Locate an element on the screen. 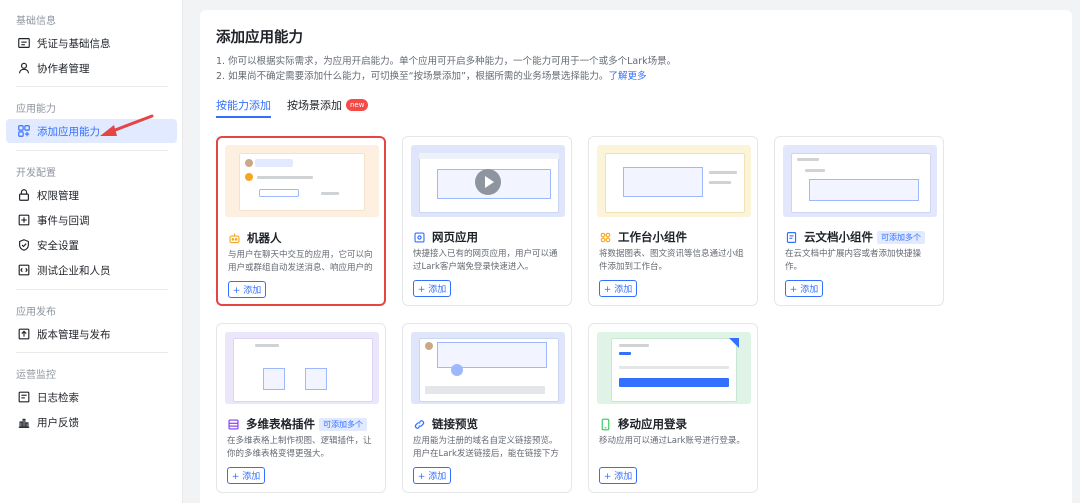 Image resolution: width=1080 pixels, height=503 pixels. card-title: 移动应用登录 is located at coordinates (643, 424).